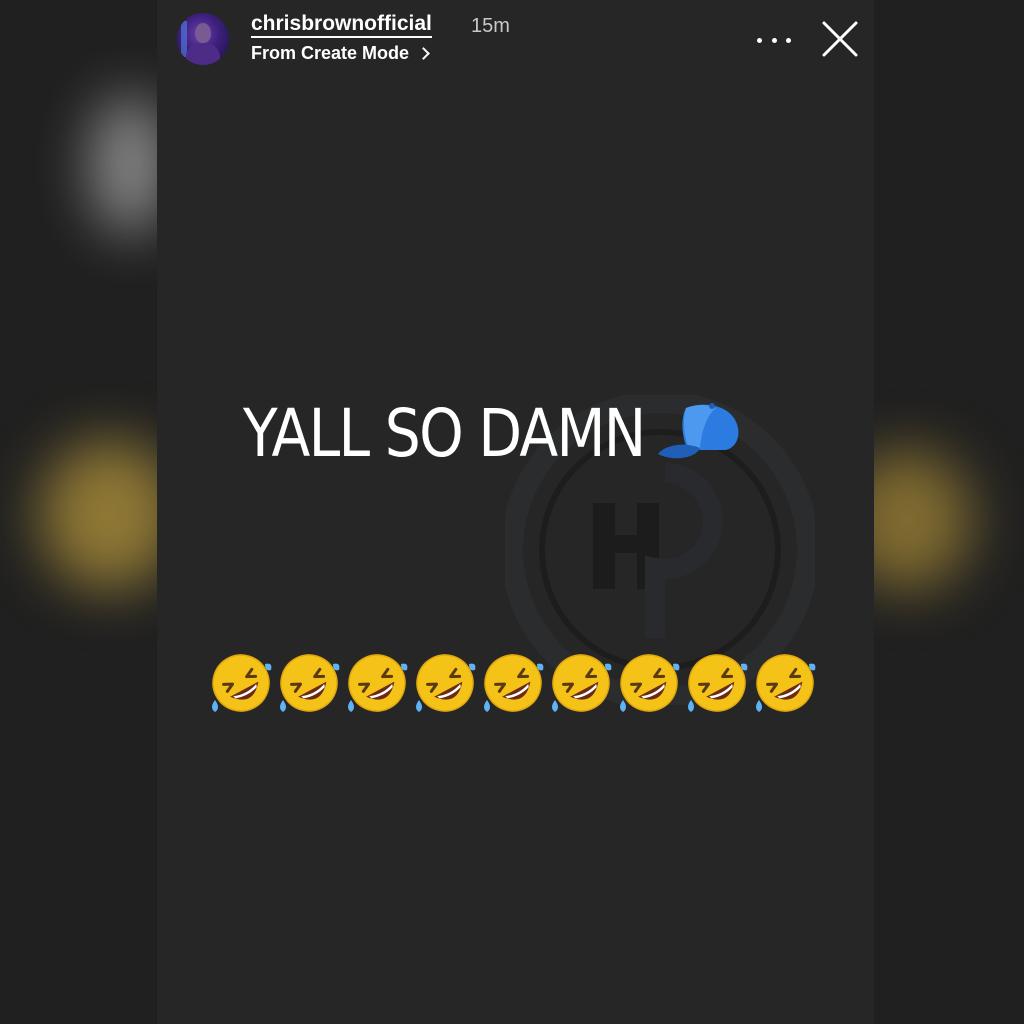 This screenshot has width=1024, height=1024. What do you see at coordinates (698, 431) in the screenshot?
I see `blue-cap-icon` at bounding box center [698, 431].